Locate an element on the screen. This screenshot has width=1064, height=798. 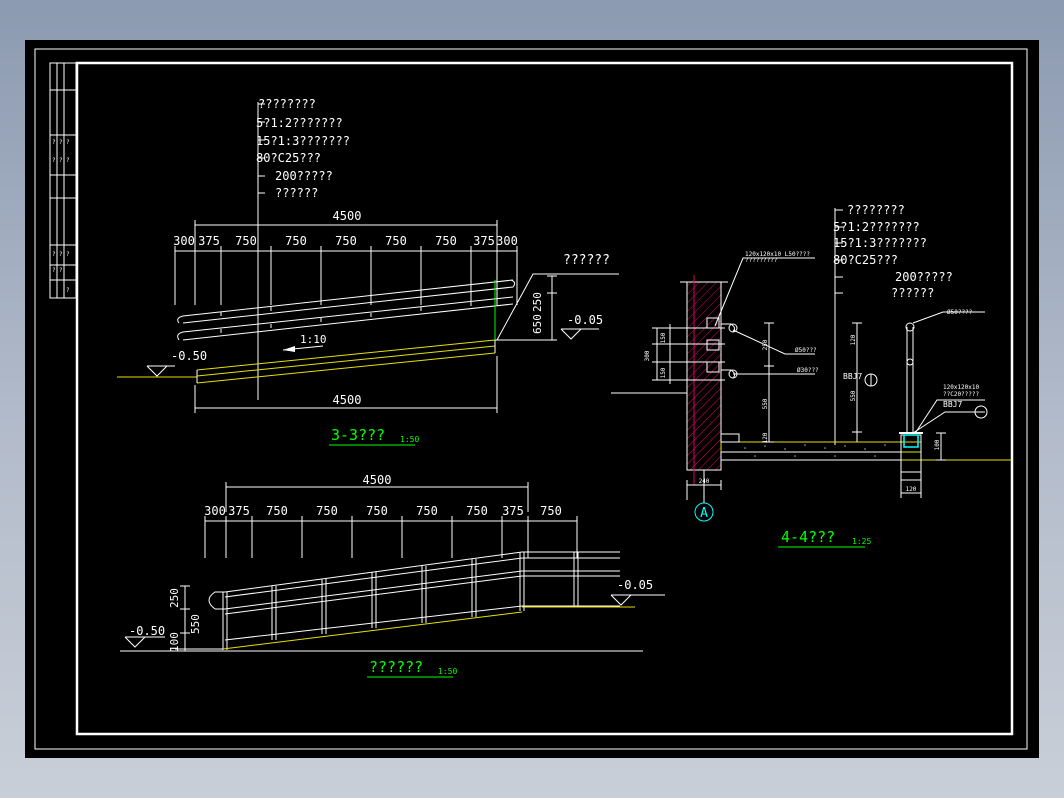
callout-label: ?????? is located at coordinates (586, 260).